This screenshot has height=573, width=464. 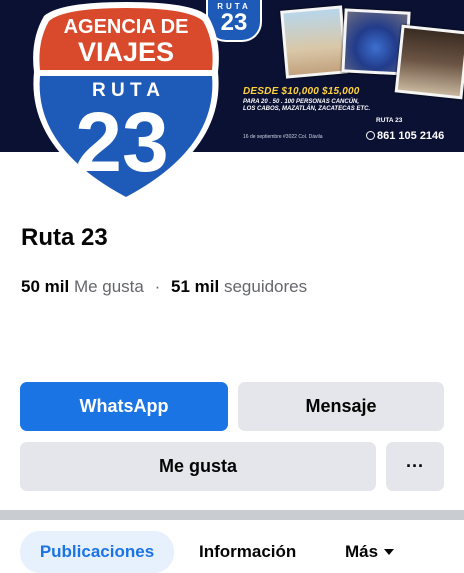 I want to click on page-title: Ruta 23, so click(x=64, y=237).